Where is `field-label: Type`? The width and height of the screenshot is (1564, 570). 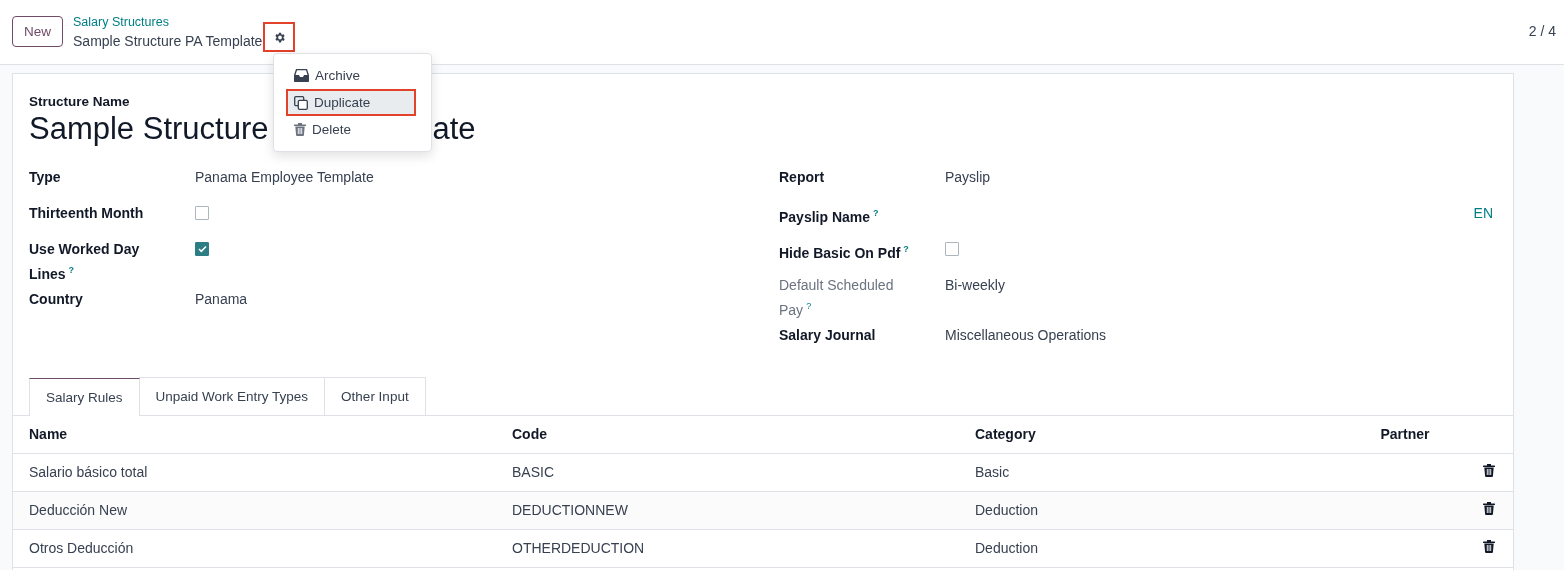
field-label: Type is located at coordinates (45, 177).